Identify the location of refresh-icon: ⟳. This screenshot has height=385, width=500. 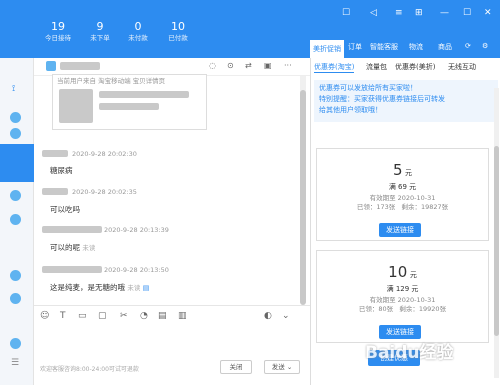
(468, 46).